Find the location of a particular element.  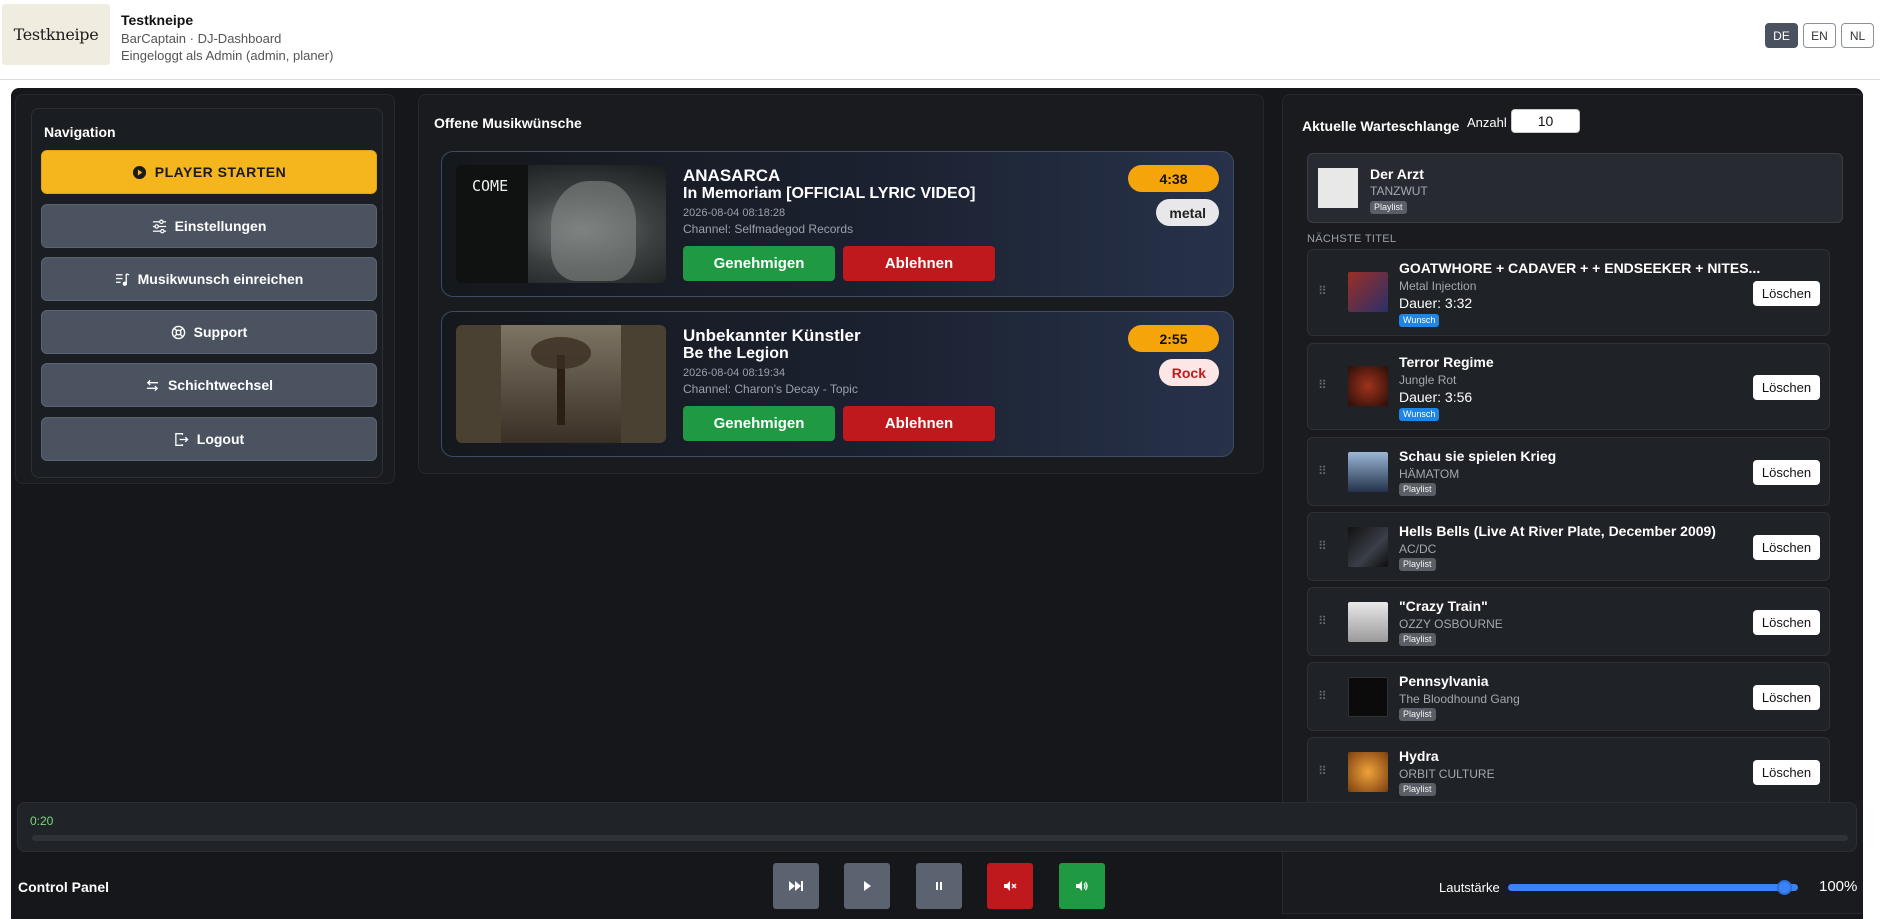

speaker-volume-icon is located at coordinates (1082, 886).